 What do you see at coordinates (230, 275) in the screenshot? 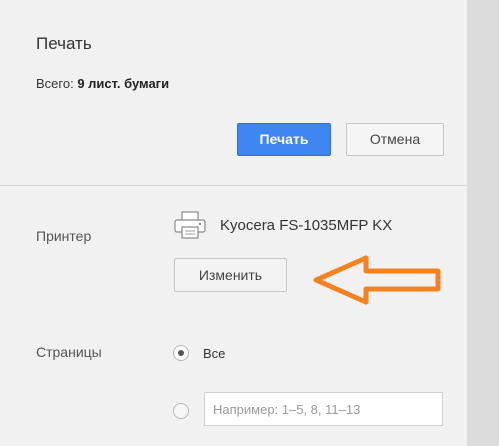
I see `change-printer-button: Изменить` at bounding box center [230, 275].